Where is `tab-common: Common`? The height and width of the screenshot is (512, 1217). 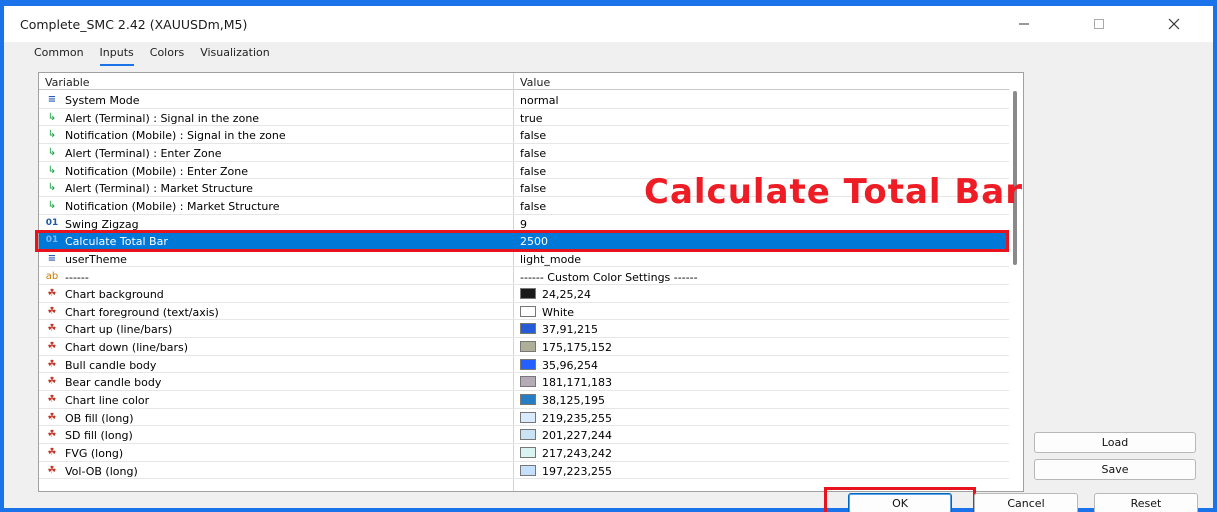
tab-common: Common is located at coordinates (59, 56).